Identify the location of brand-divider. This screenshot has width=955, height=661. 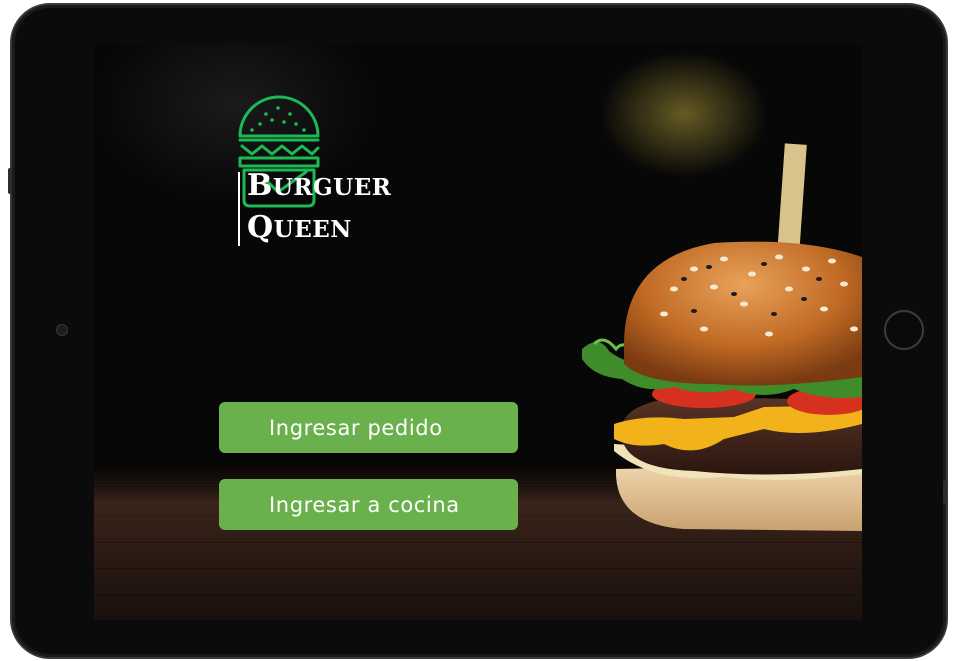
(239, 209).